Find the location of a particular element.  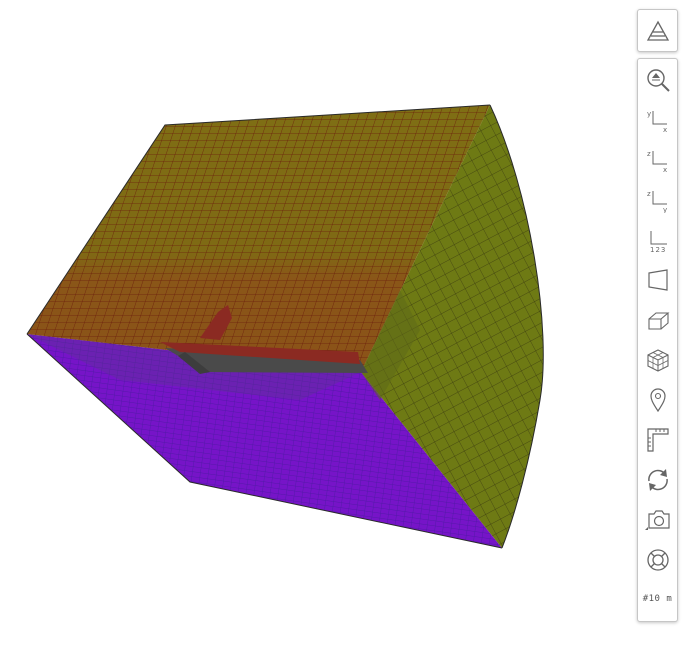

zoom-extents-button is located at coordinates (657, 80).